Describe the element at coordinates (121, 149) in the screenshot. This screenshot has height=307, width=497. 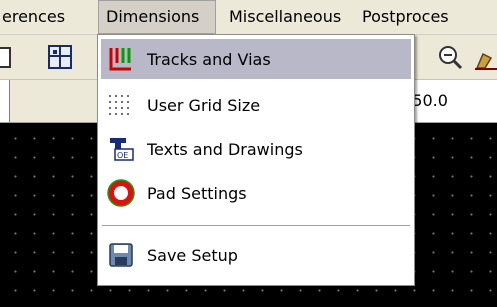
I see `text-icon: OE` at that location.